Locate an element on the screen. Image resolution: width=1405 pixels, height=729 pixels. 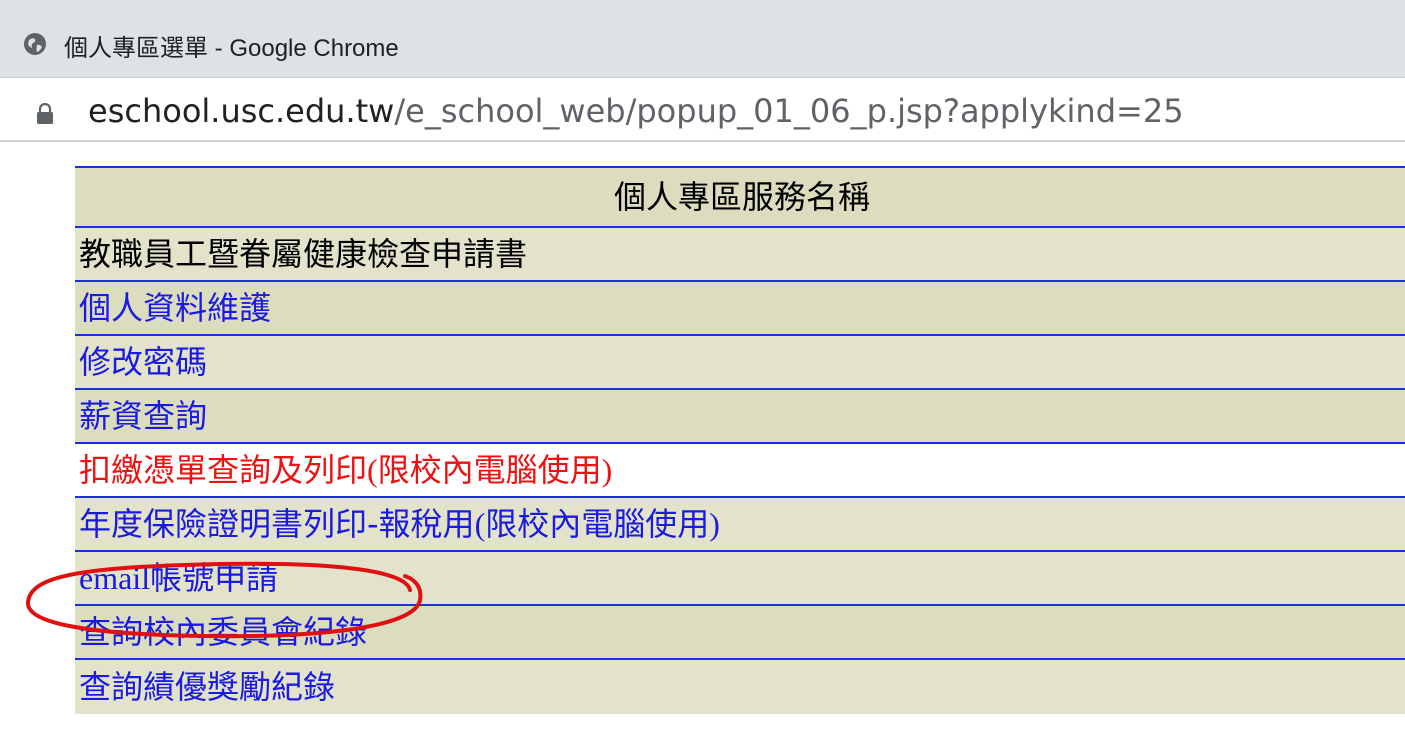
list-item: 年度保險證明書列印-報稅用(限校內電腦使用) is located at coordinates (740, 523).